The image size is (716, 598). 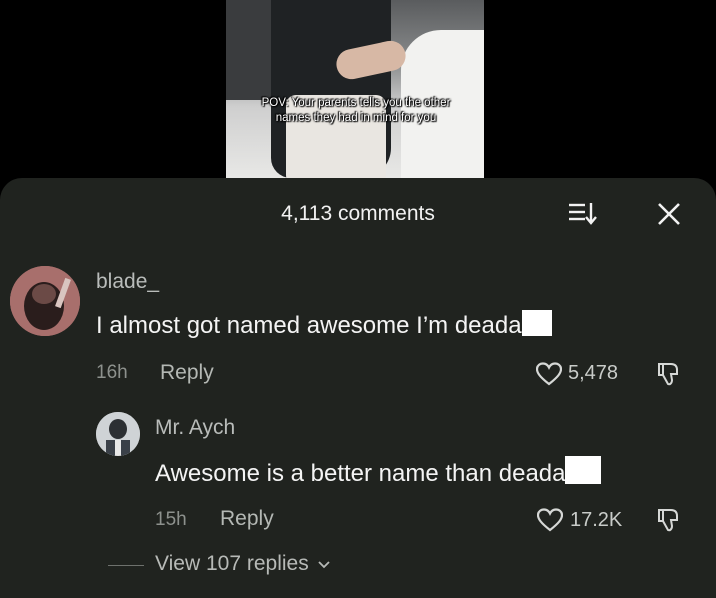 What do you see at coordinates (112, 372) in the screenshot?
I see `comment-time: 16h` at bounding box center [112, 372].